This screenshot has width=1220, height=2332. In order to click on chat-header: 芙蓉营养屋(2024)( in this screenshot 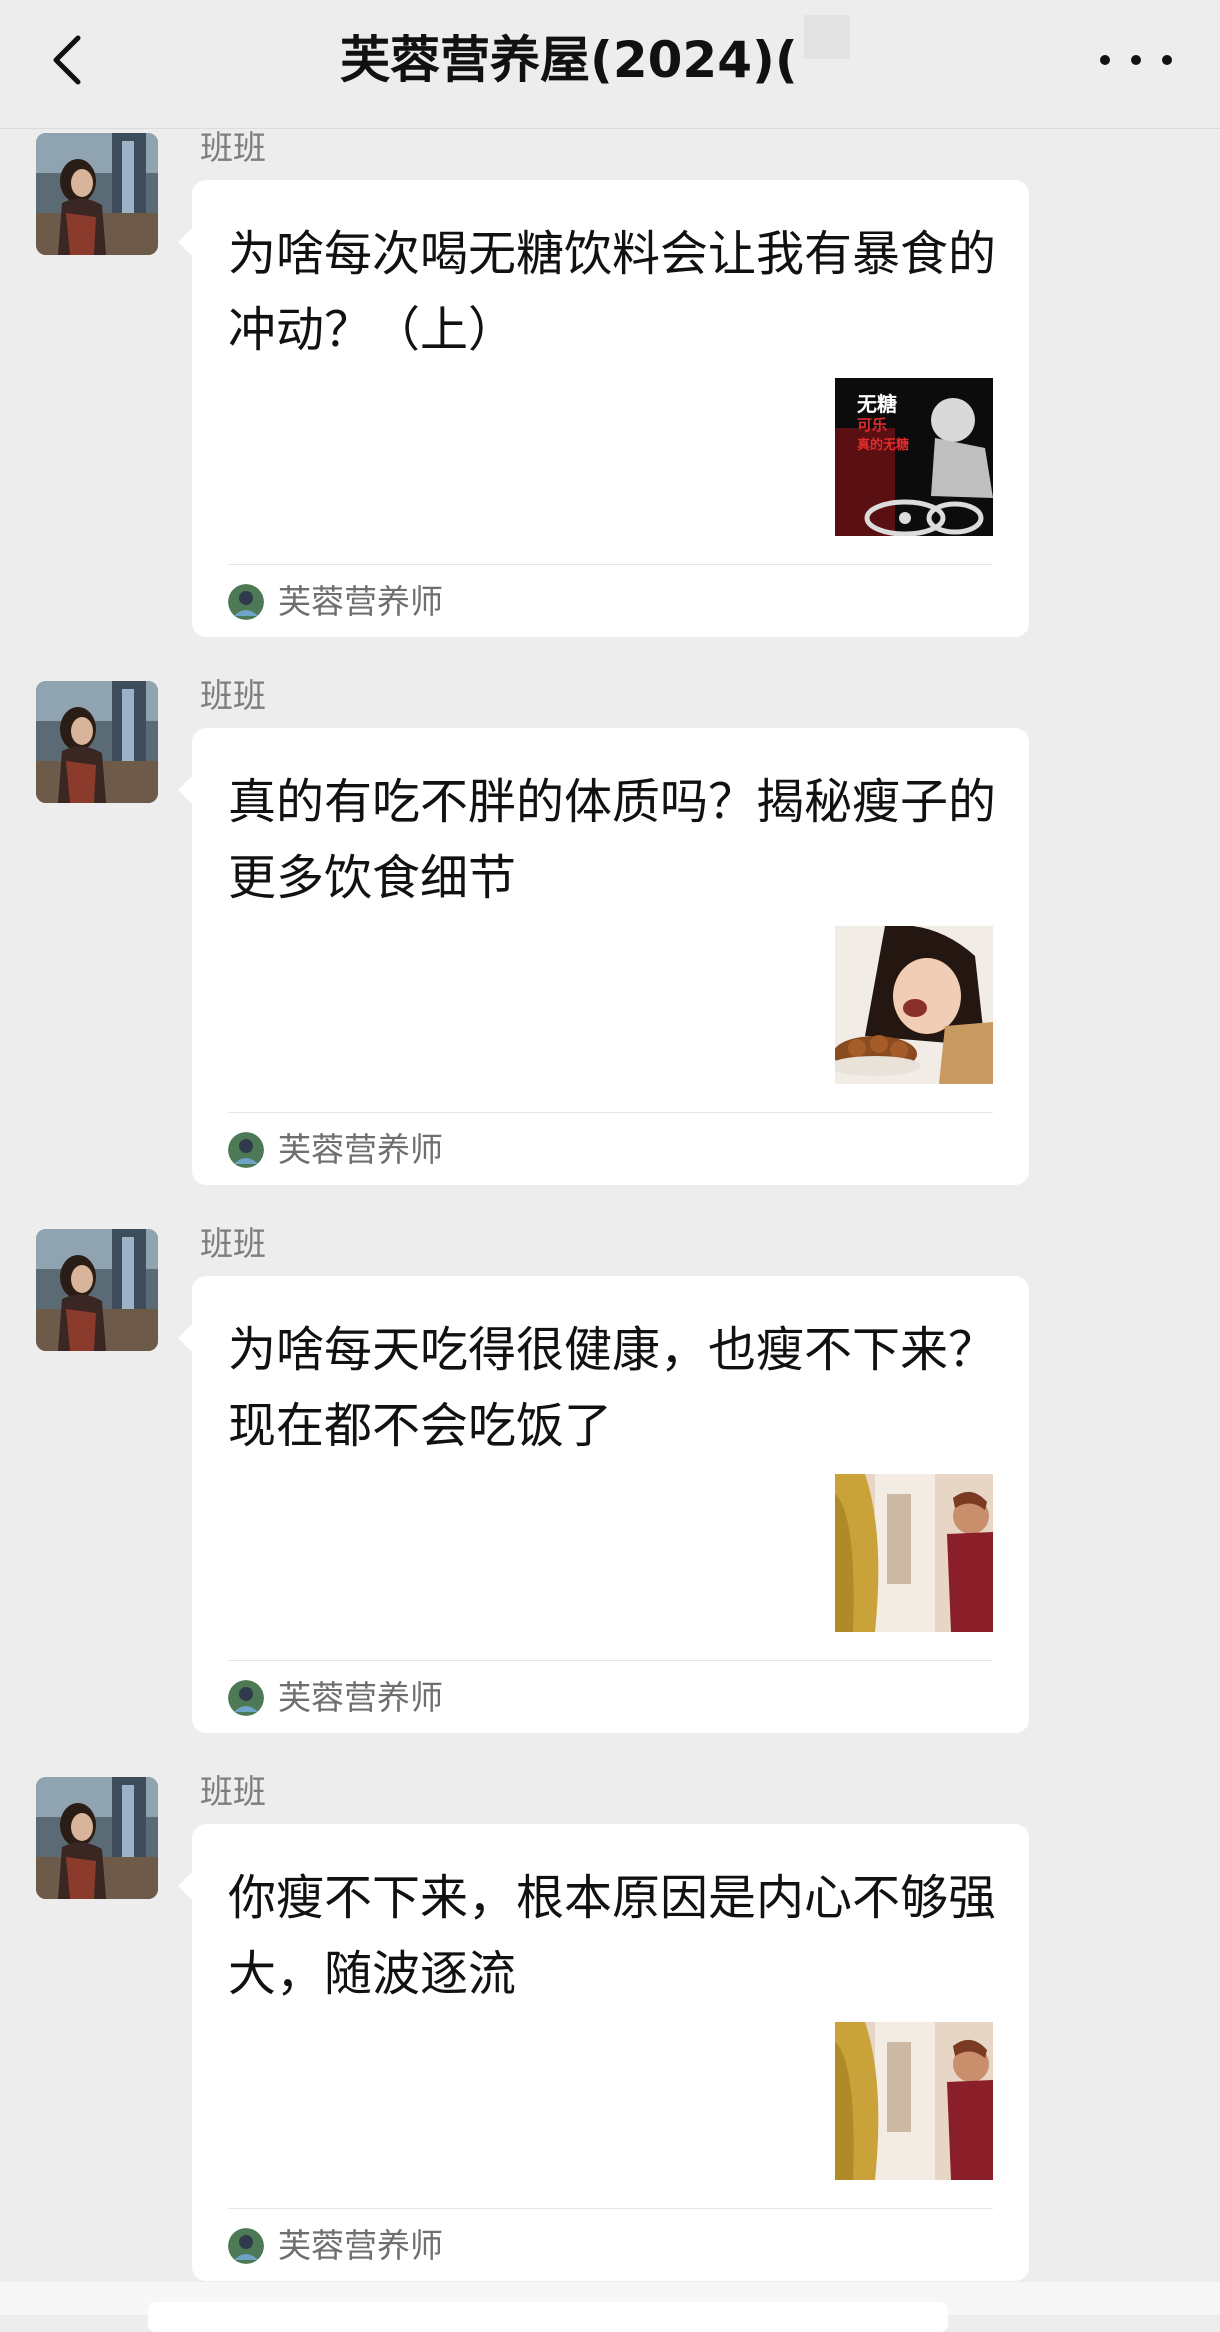, I will do `click(610, 64)`.